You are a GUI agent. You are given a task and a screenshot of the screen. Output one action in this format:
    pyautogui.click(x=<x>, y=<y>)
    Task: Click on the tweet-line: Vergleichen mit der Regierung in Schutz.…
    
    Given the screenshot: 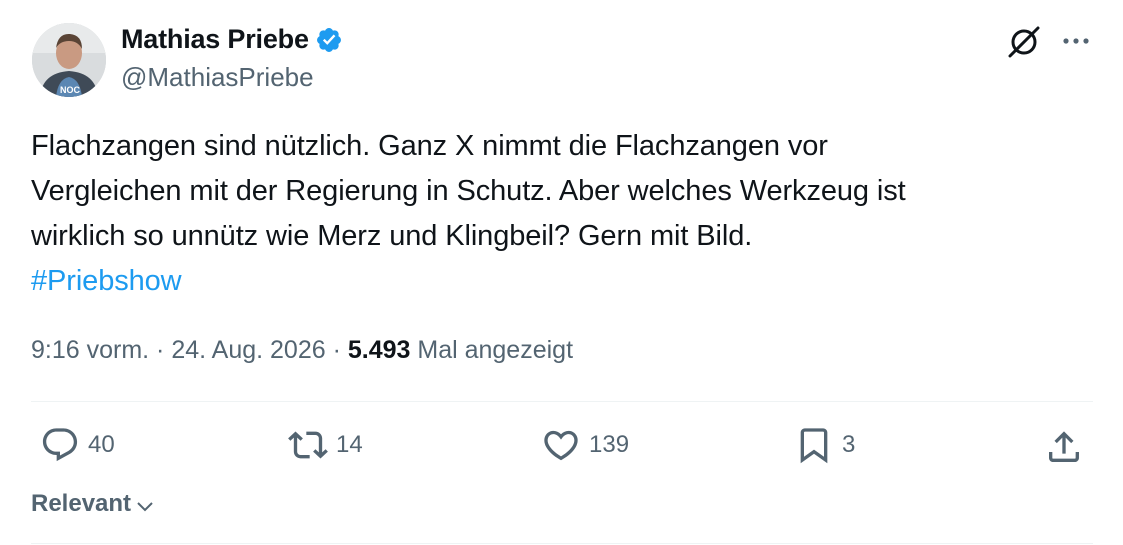 What is the action you would take?
    pyautogui.click(x=468, y=191)
    